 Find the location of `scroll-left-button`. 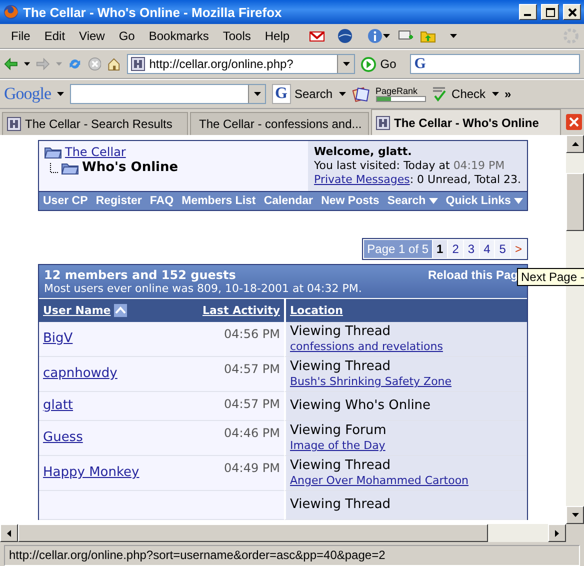

scroll-left-button is located at coordinates (9, 533).